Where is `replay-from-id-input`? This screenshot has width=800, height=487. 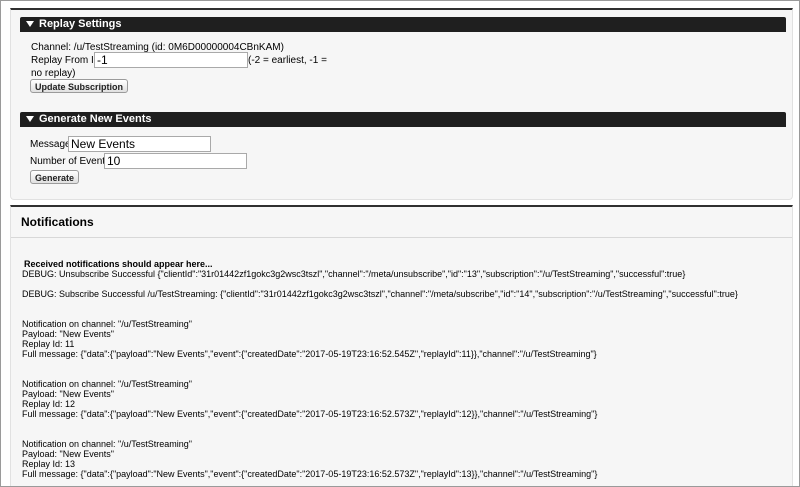 replay-from-id-input is located at coordinates (171, 60).